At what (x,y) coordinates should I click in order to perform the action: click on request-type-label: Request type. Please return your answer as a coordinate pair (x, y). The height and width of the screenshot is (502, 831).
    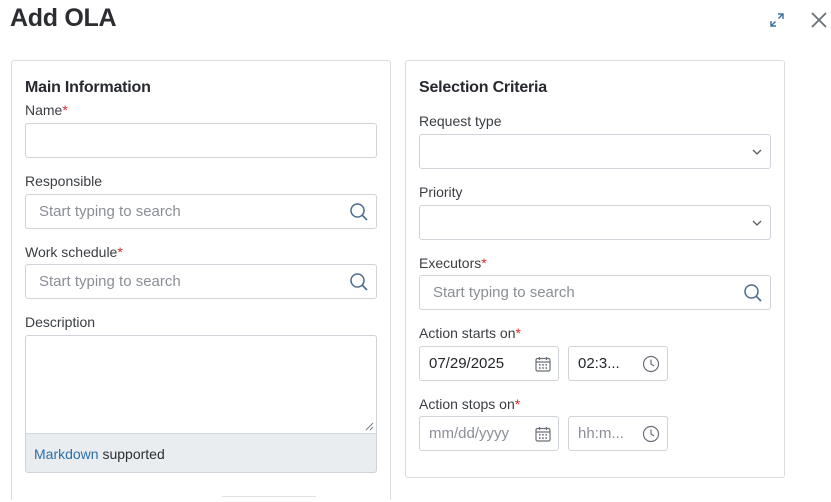
    Looking at the image, I should click on (460, 121).